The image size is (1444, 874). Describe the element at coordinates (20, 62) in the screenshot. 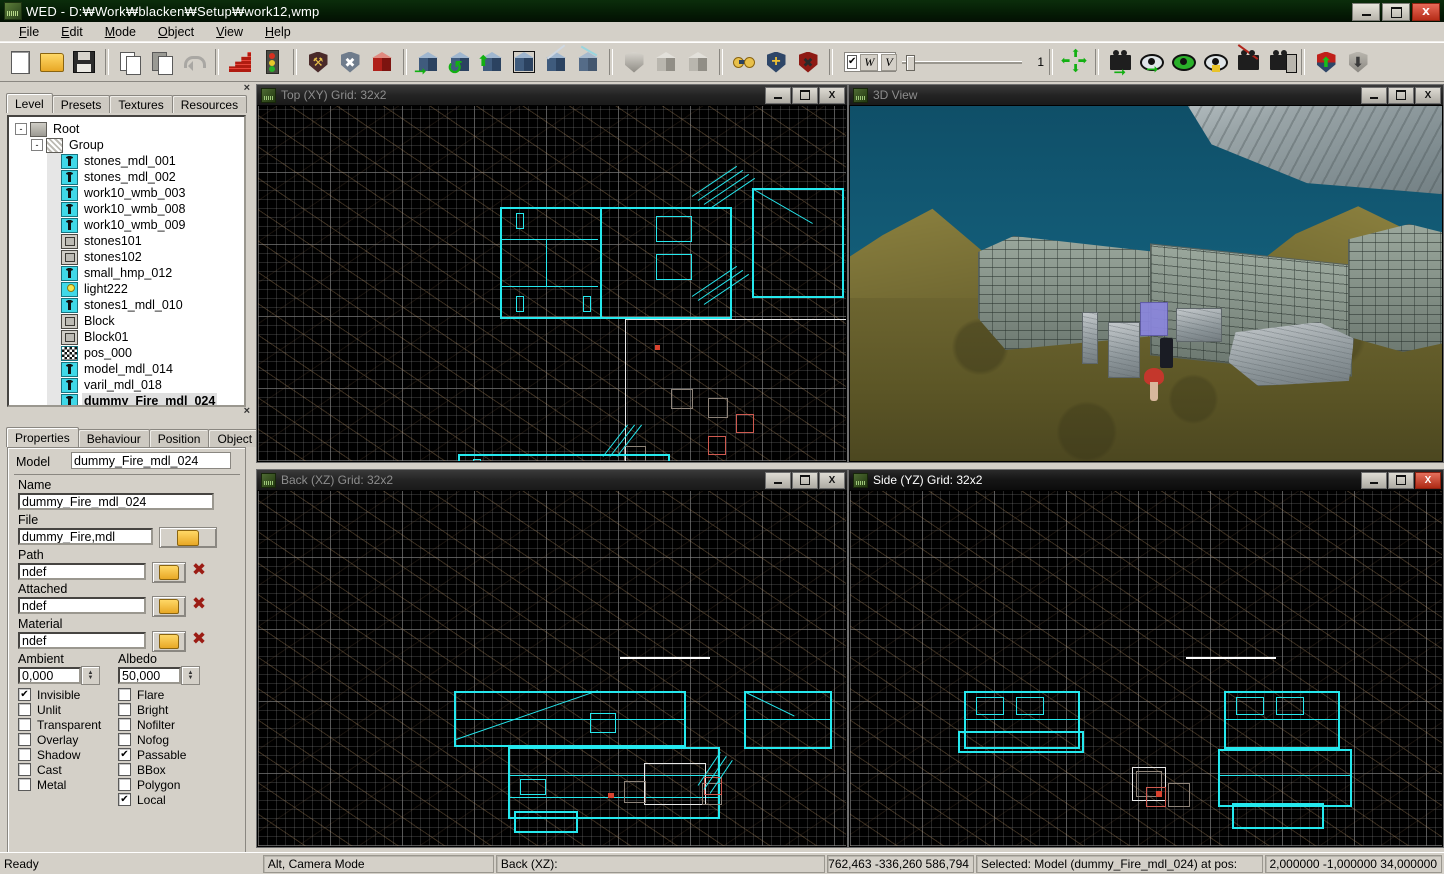

I see `new-file-button` at that location.